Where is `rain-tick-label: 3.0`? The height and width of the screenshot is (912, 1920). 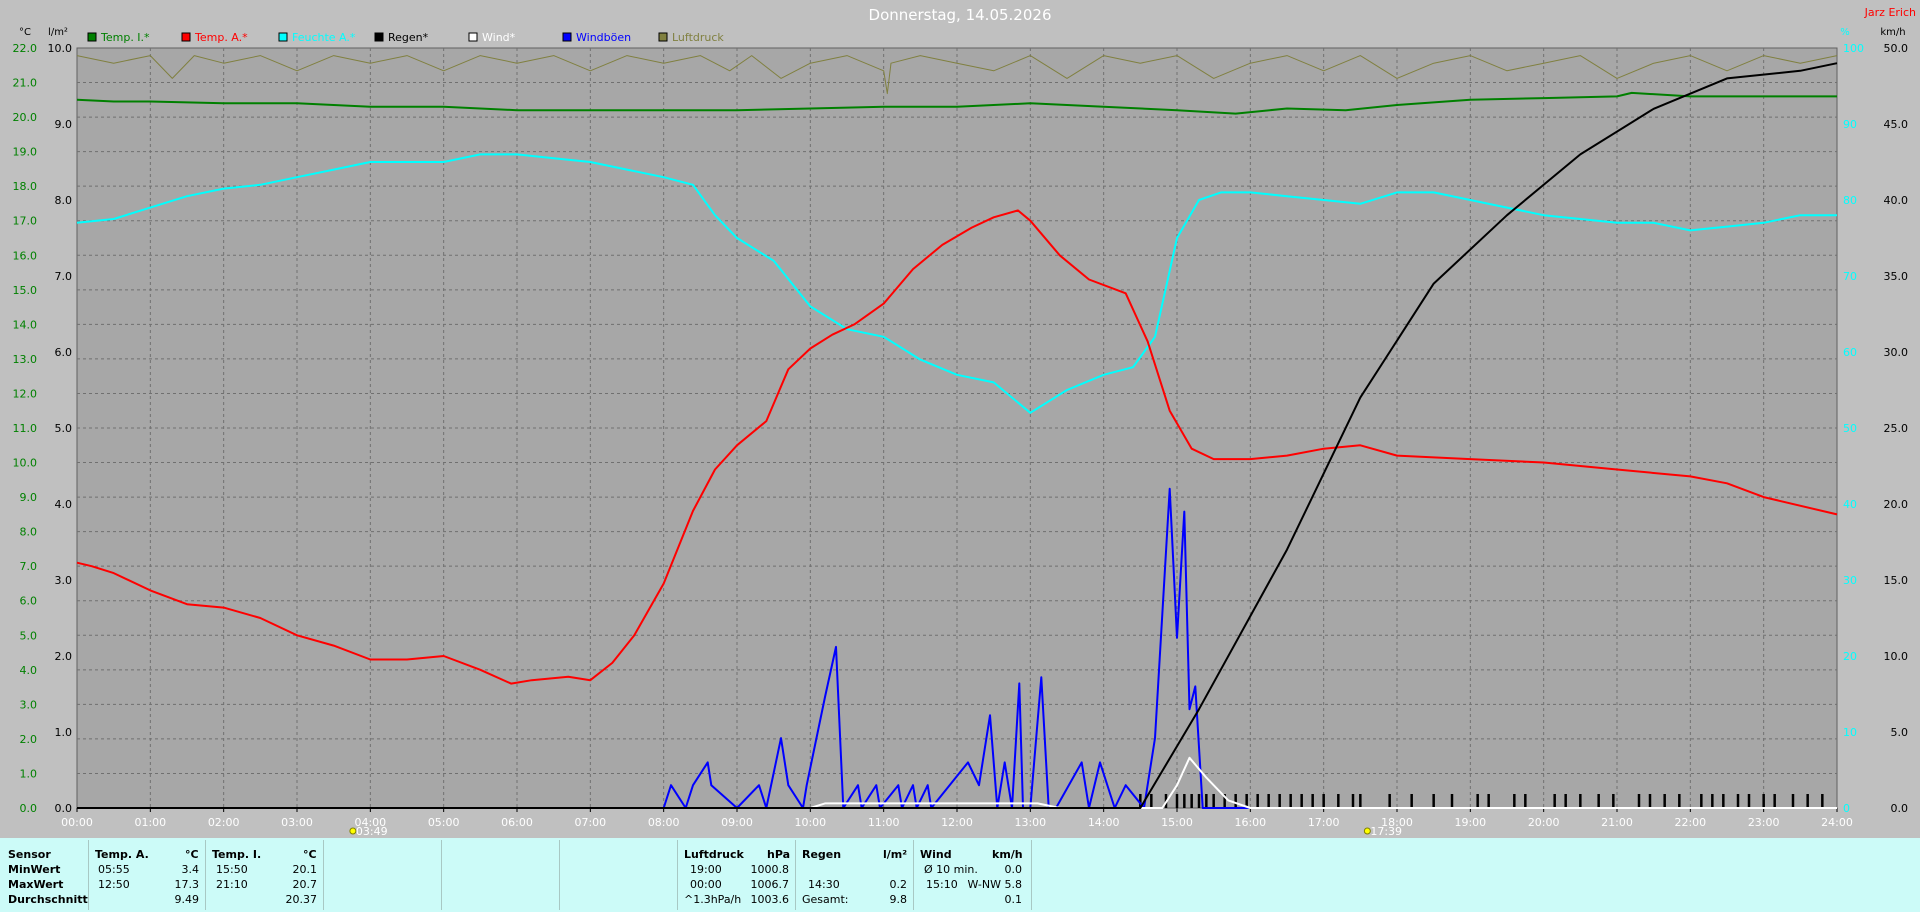
rain-tick-label: 3.0 is located at coordinates (64, 580).